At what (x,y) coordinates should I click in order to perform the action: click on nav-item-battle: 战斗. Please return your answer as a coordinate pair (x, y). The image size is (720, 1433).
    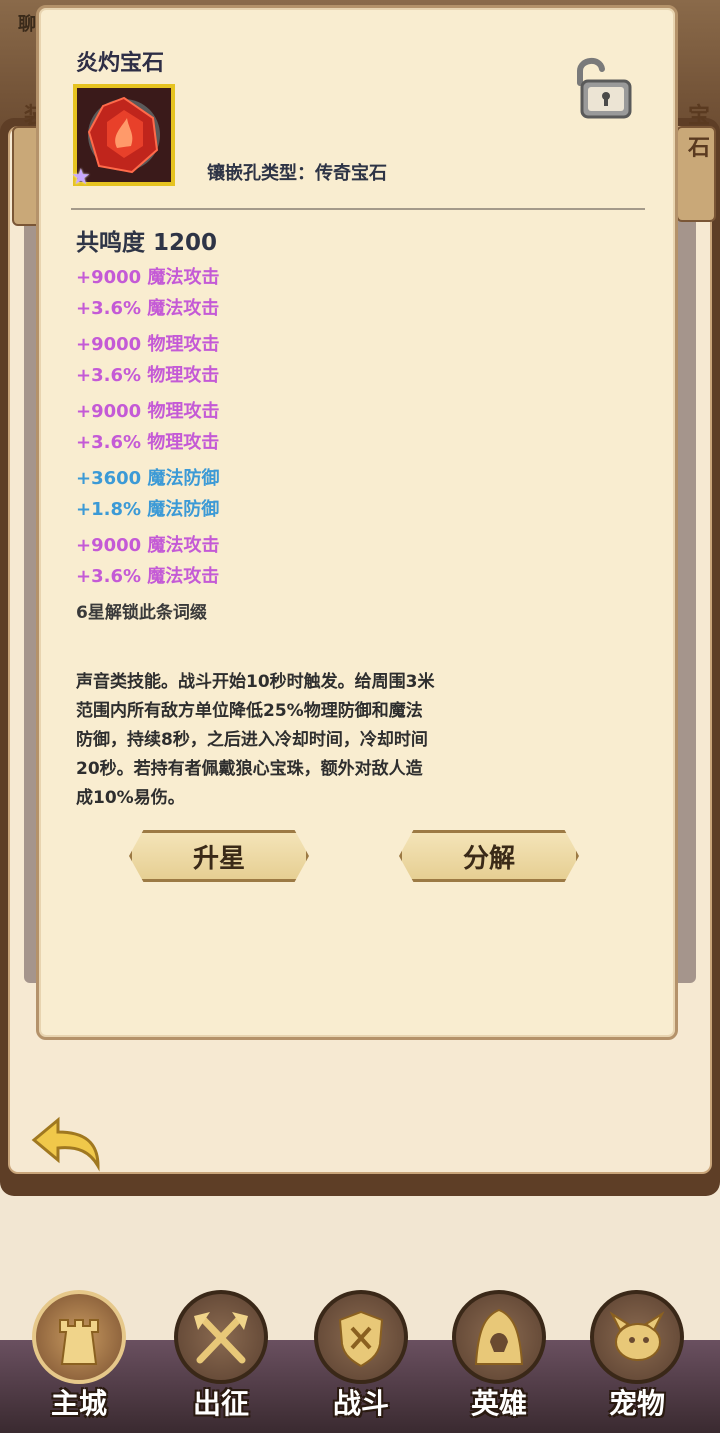
    Looking at the image, I should click on (361, 1361).